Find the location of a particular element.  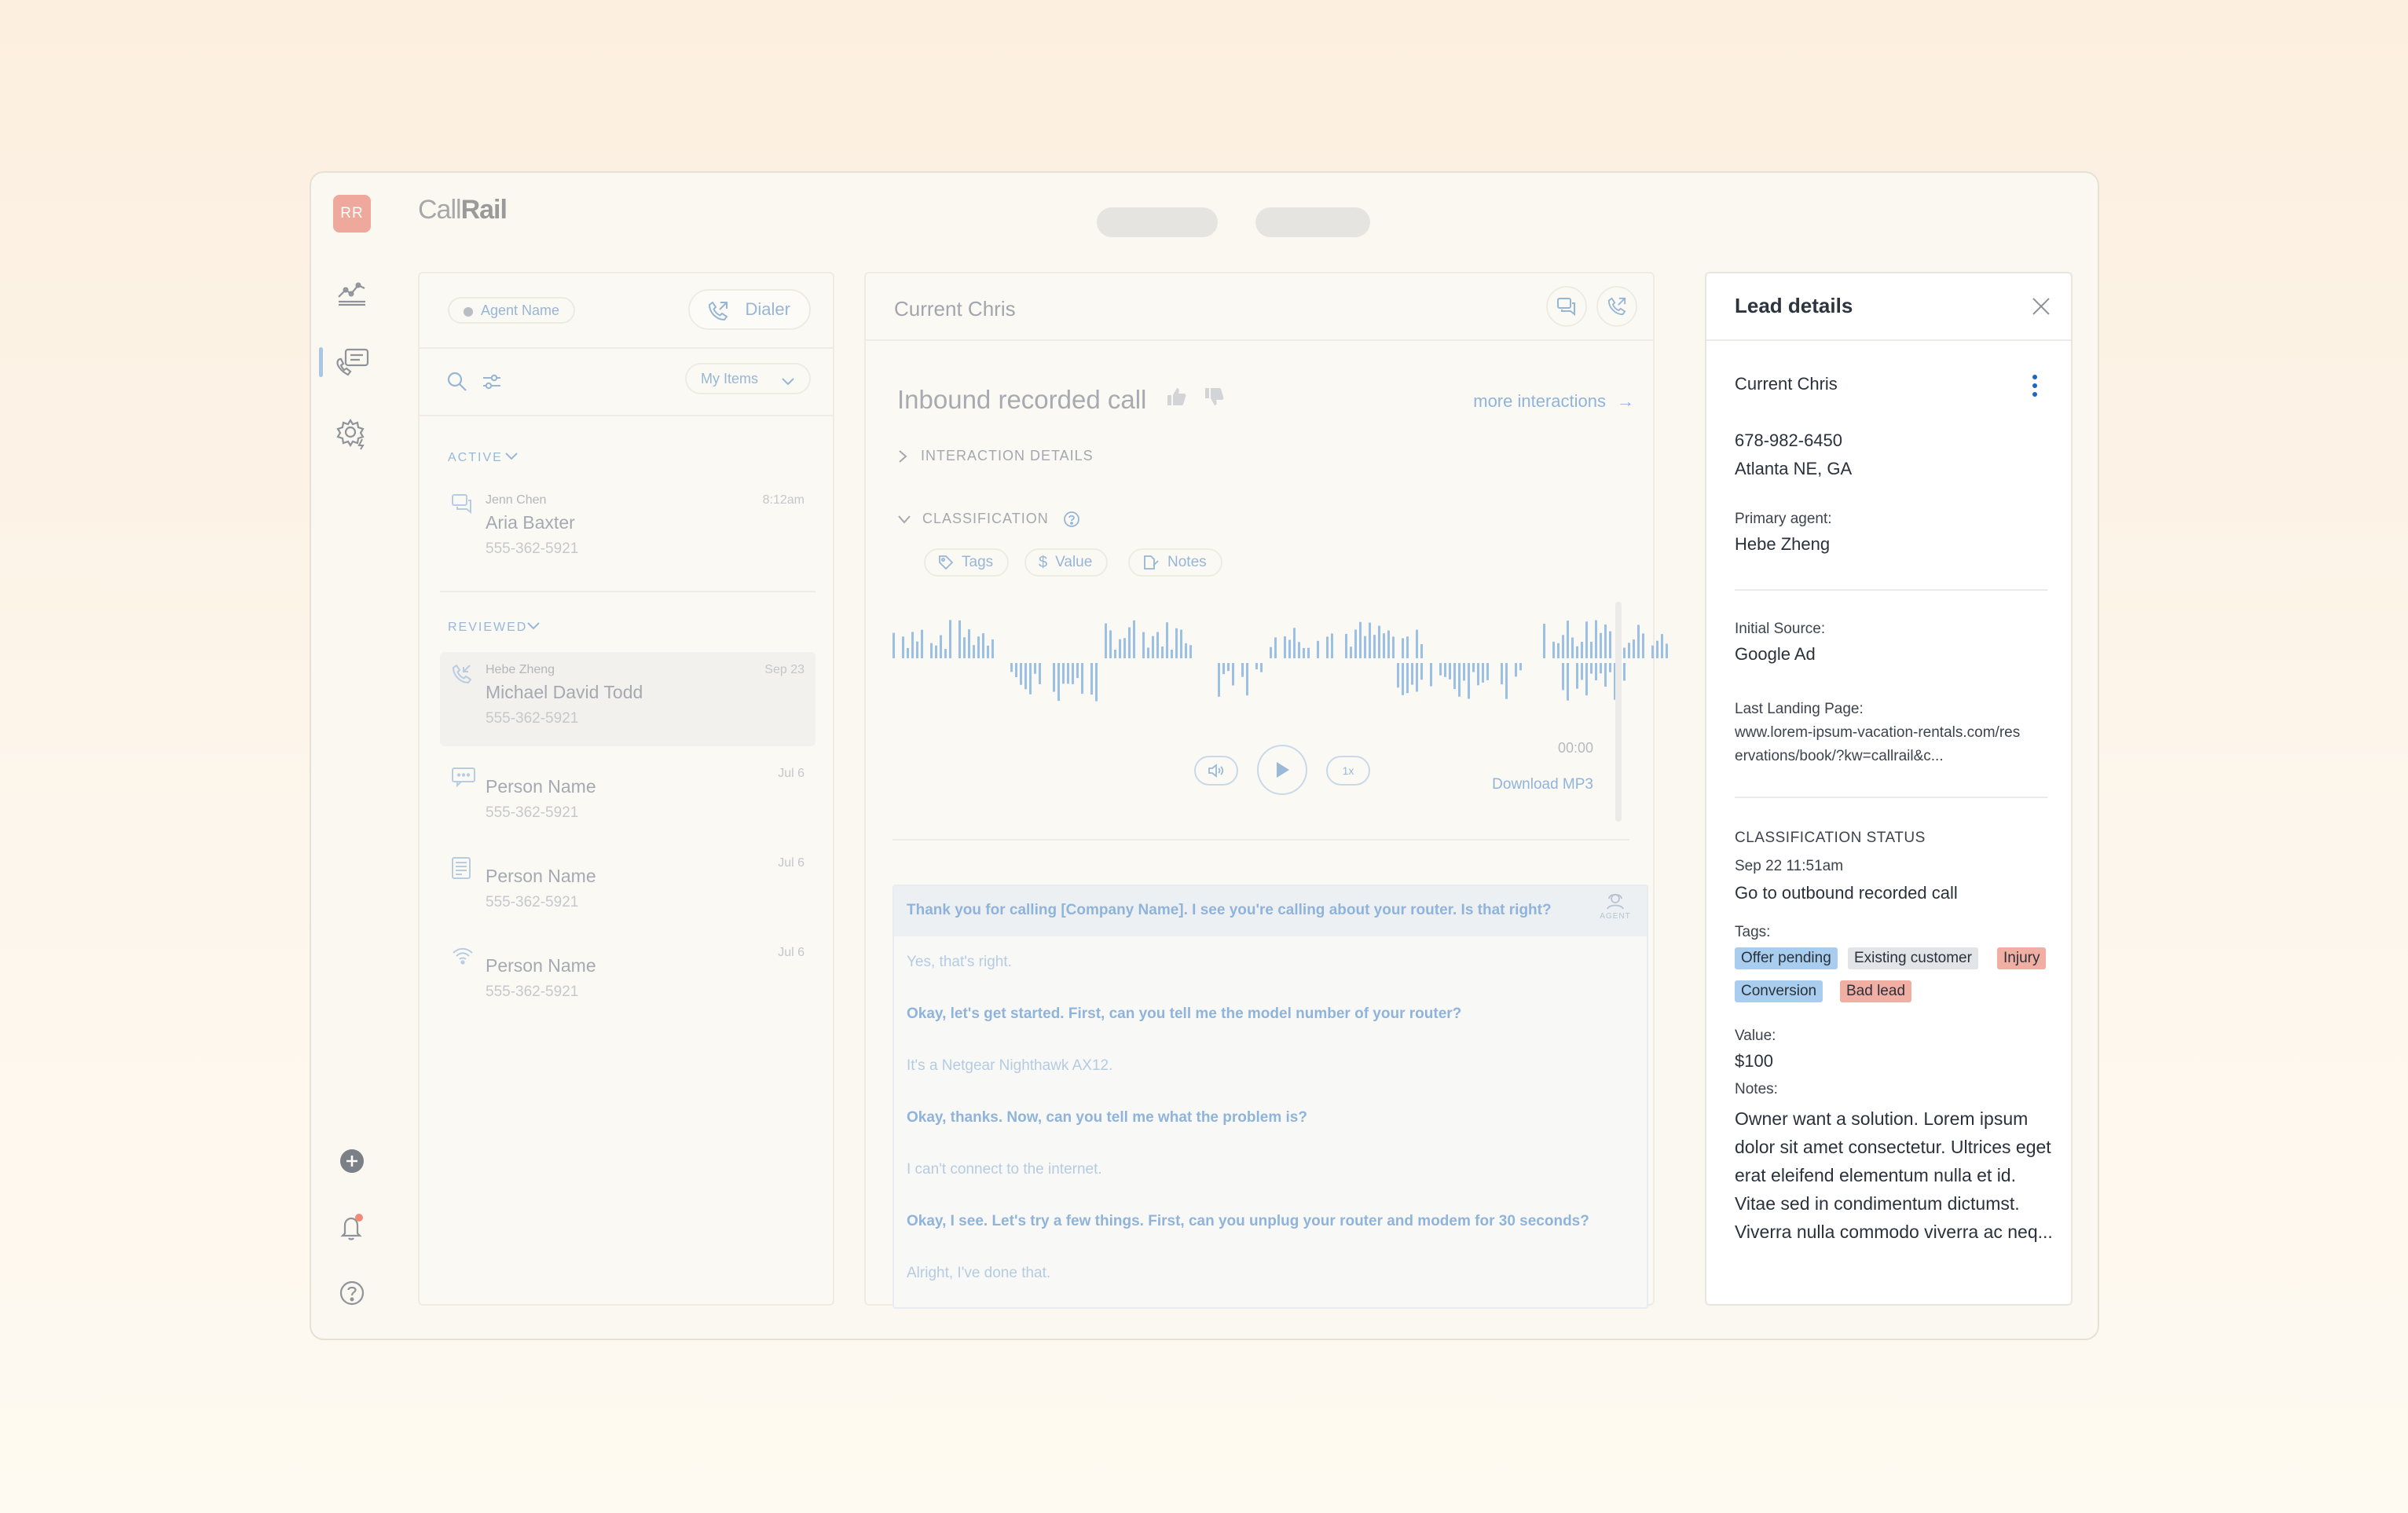

user-avatar: RR is located at coordinates (352, 214).